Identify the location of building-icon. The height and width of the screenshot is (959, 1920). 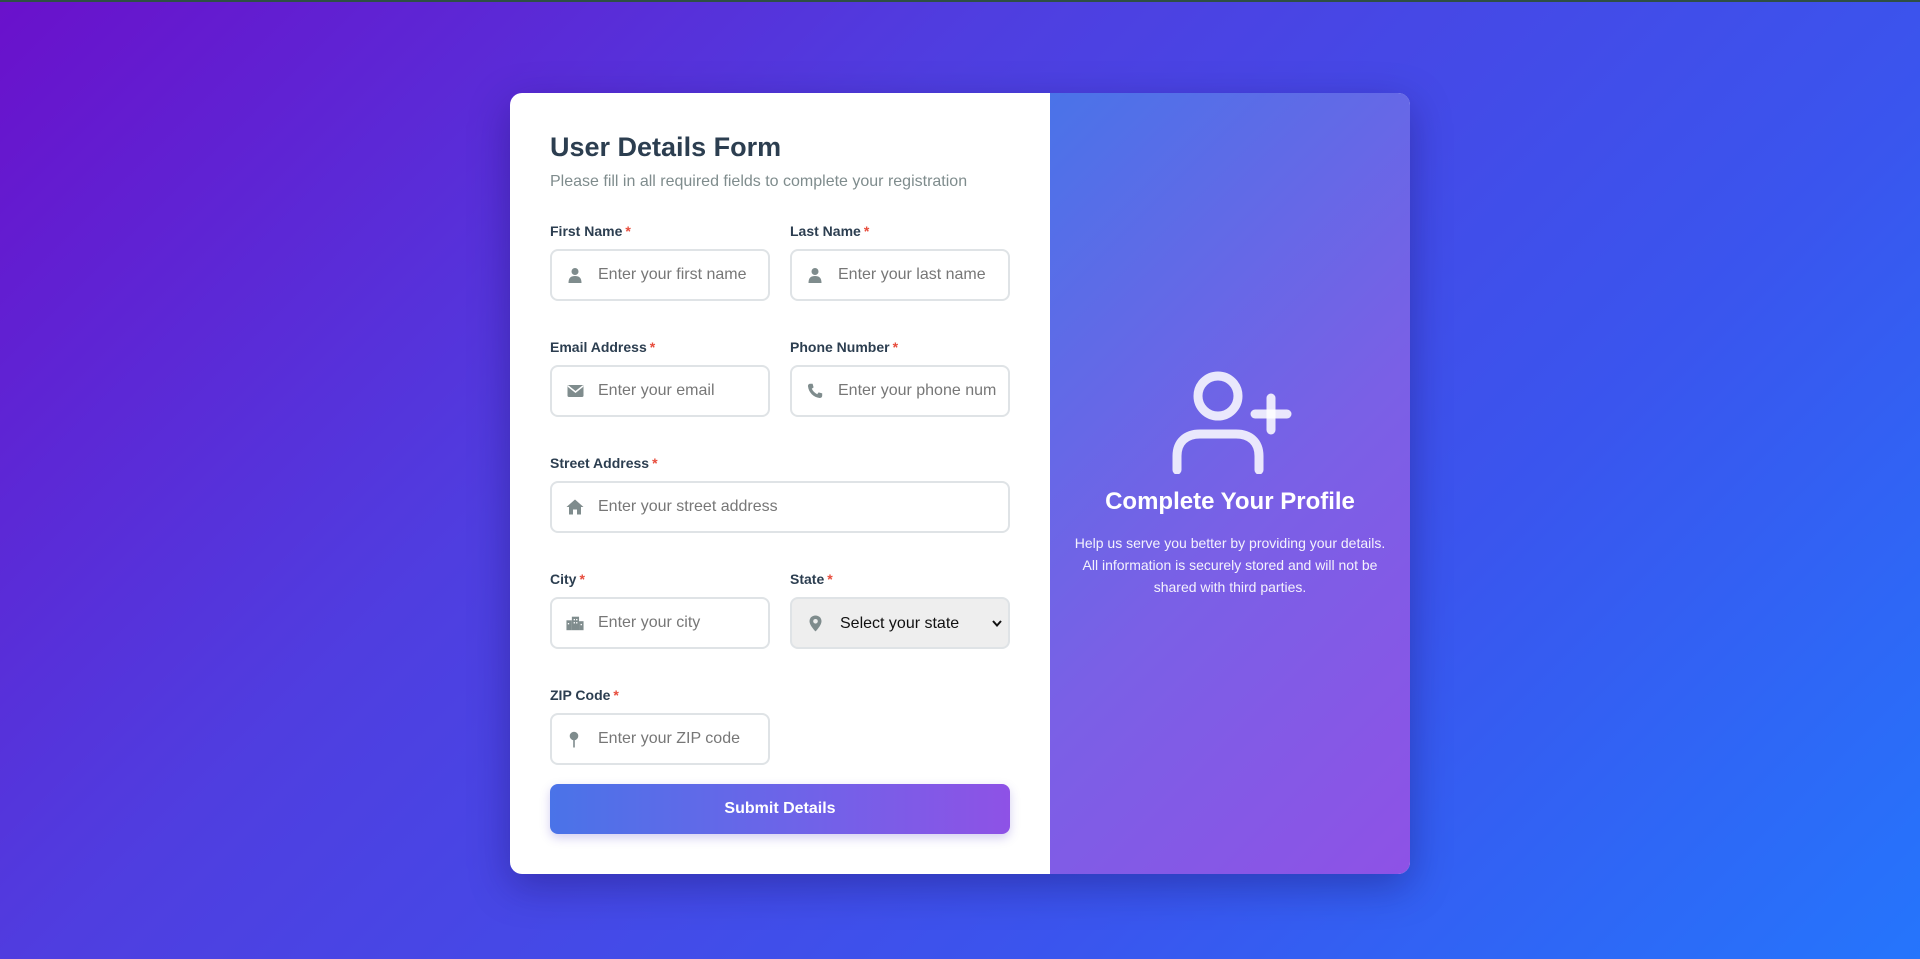
(575, 623).